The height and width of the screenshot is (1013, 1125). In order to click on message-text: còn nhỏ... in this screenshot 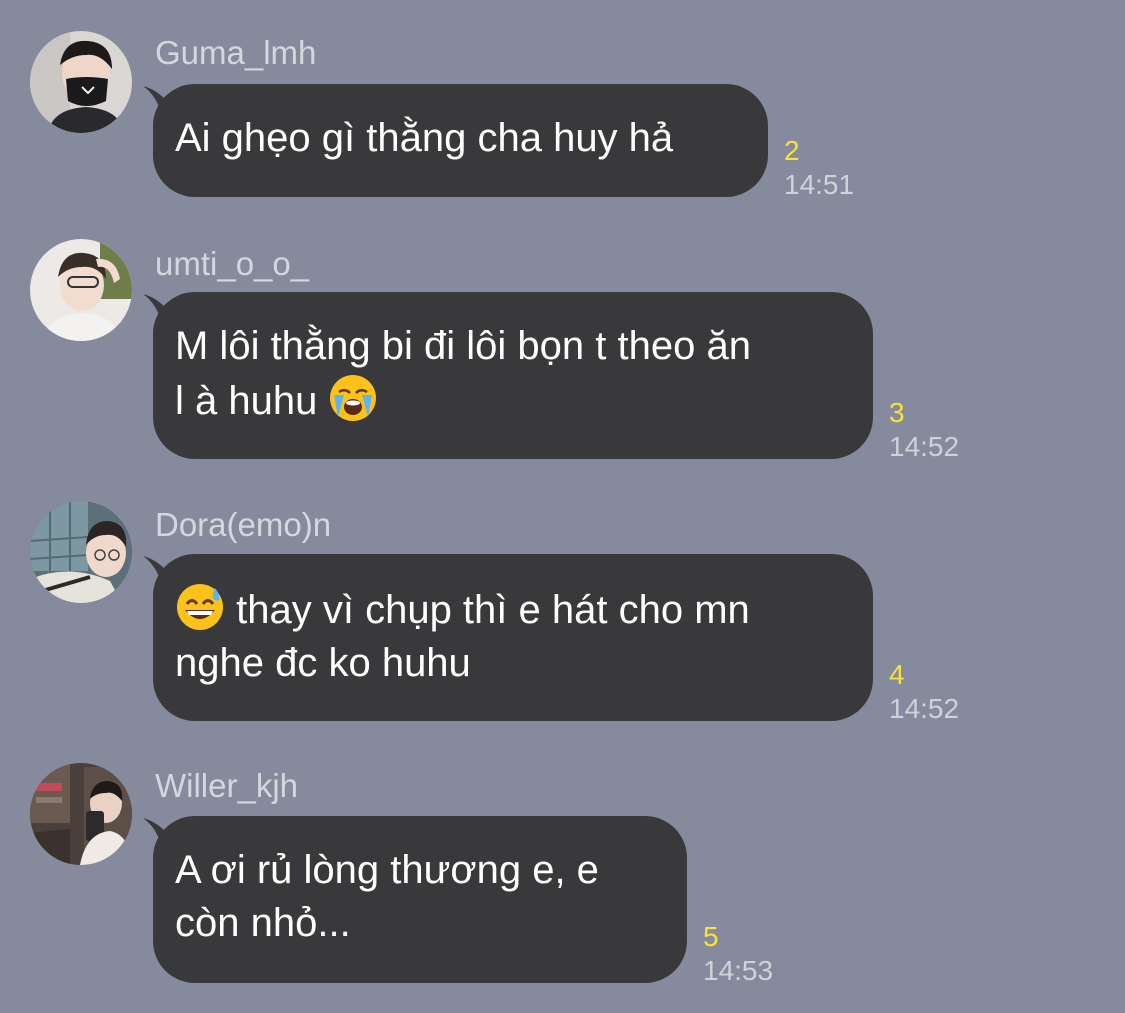, I will do `click(263, 923)`.